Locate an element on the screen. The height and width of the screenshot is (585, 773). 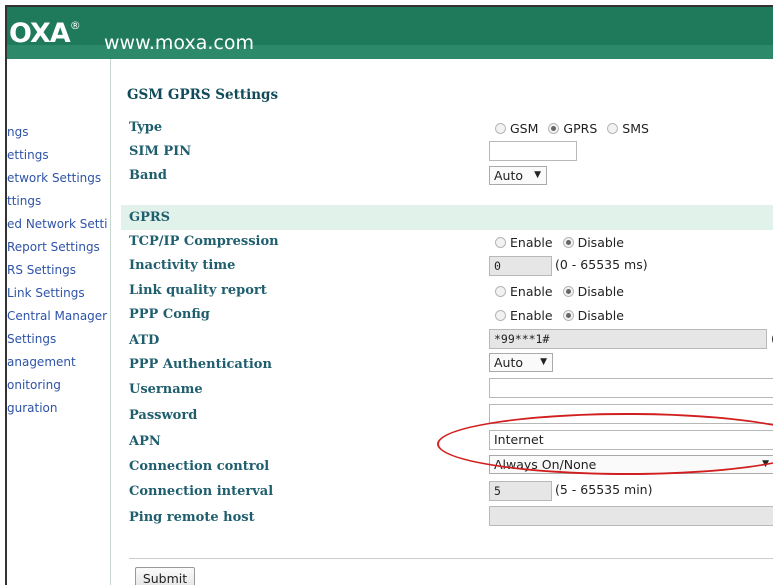
username-label: Username is located at coordinates (166, 389).